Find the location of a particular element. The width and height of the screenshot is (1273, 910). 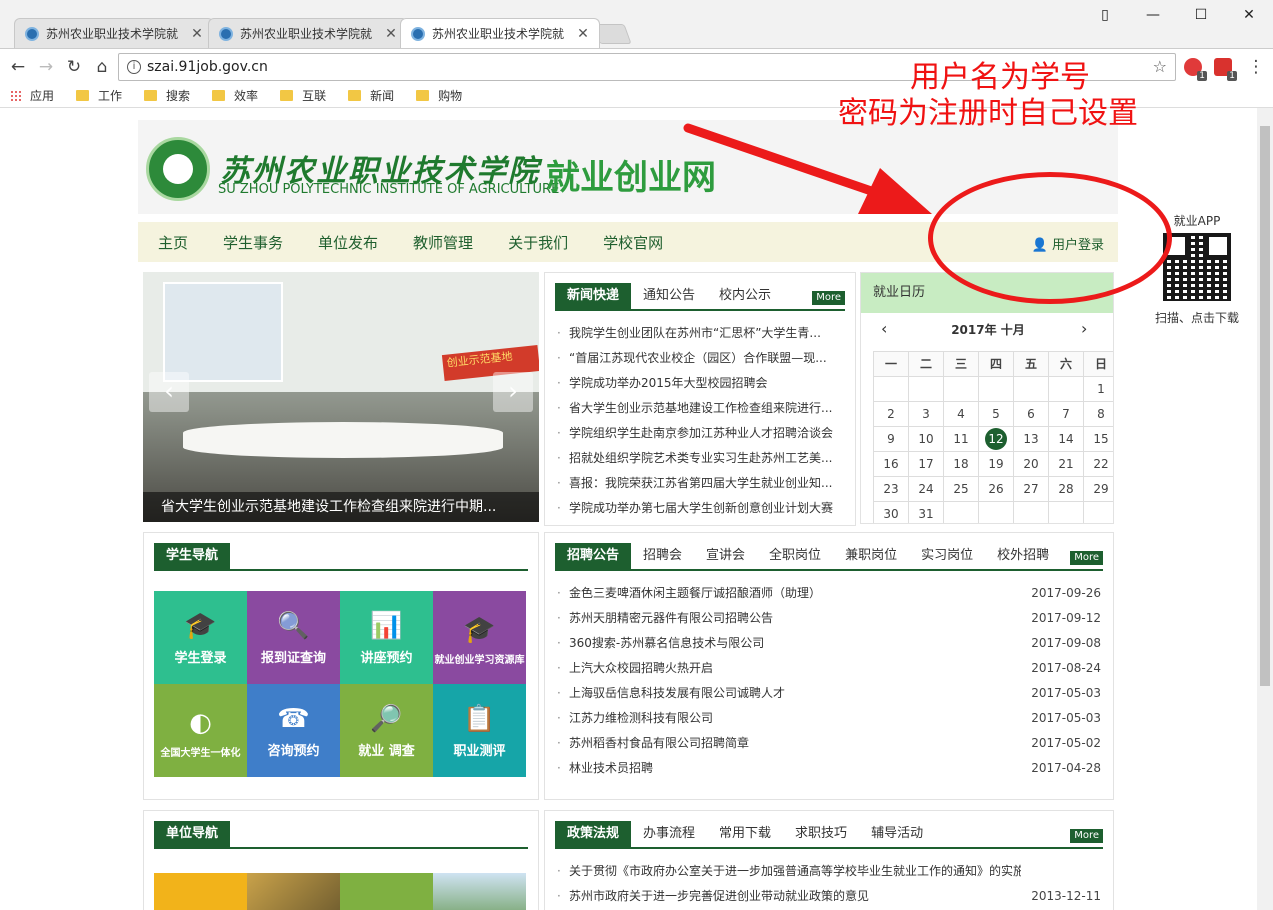

close-tab-icon: ✕ is located at coordinates (583, 34).